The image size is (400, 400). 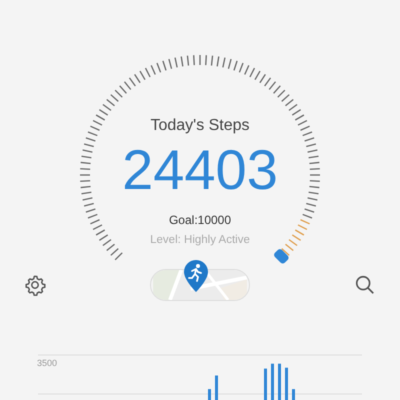 What do you see at coordinates (365, 285) in the screenshot?
I see `search-icon` at bounding box center [365, 285].